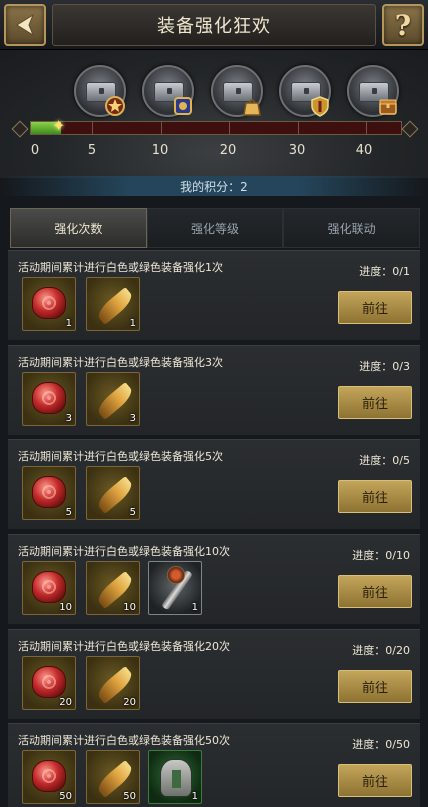  What do you see at coordinates (78, 228) in the screenshot?
I see `tab-enhance-count: 强化次数` at bounding box center [78, 228].